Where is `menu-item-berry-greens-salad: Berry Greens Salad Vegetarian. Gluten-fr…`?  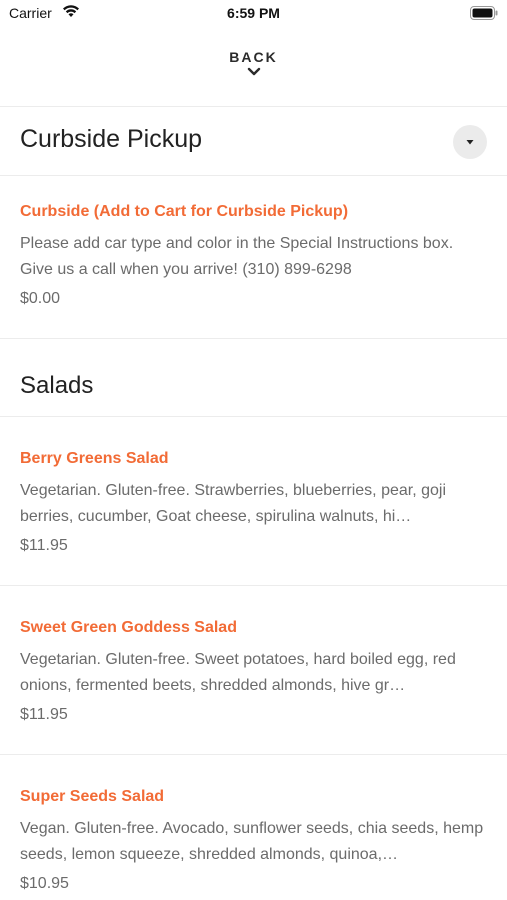 menu-item-berry-greens-salad: Berry Greens Salad Vegetarian. Gluten-fr… is located at coordinates (254, 502).